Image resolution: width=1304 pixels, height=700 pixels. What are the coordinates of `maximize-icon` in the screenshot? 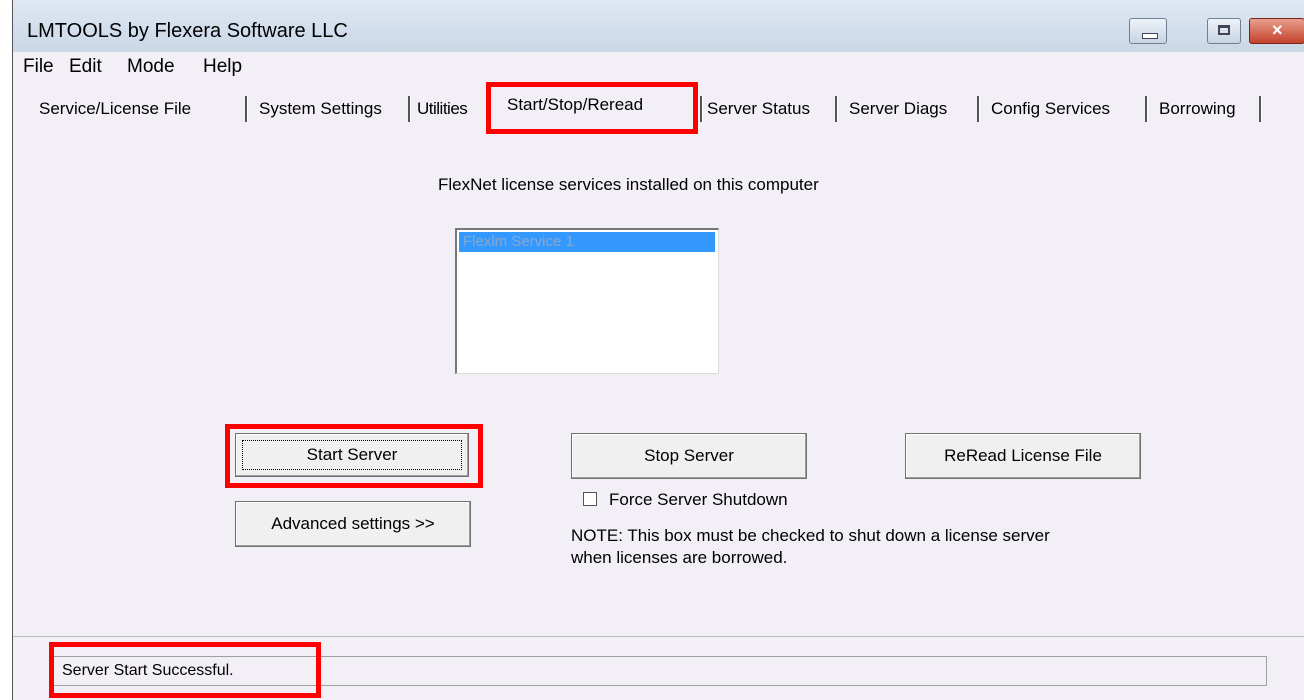 It's located at (1224, 30).